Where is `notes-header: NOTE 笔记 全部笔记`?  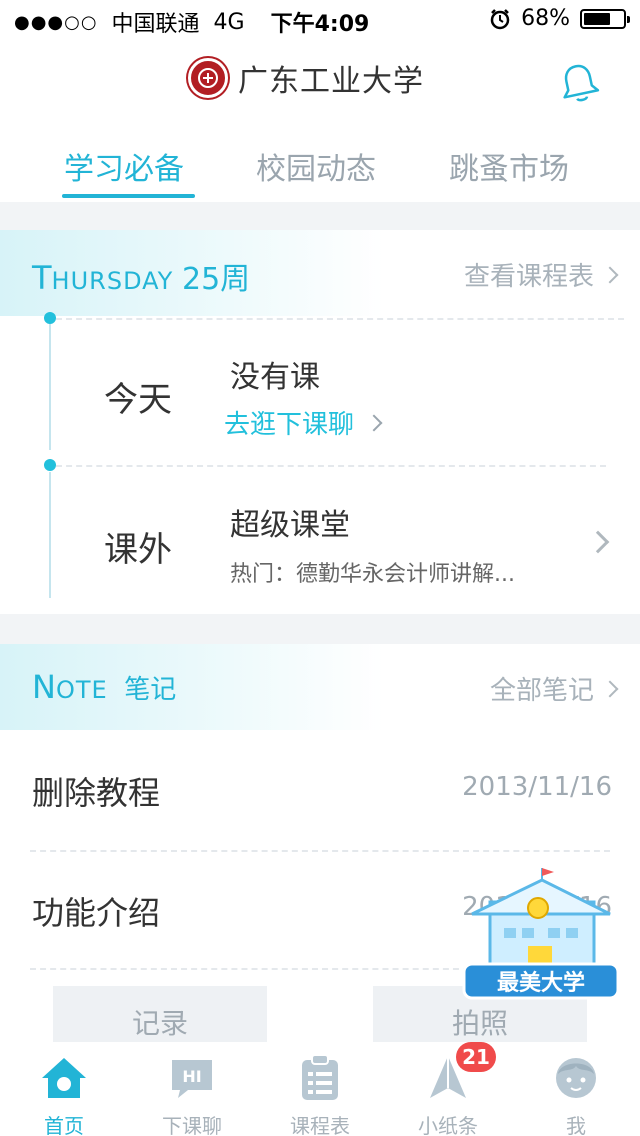 notes-header: NOTE 笔记 全部笔记 is located at coordinates (320, 687).